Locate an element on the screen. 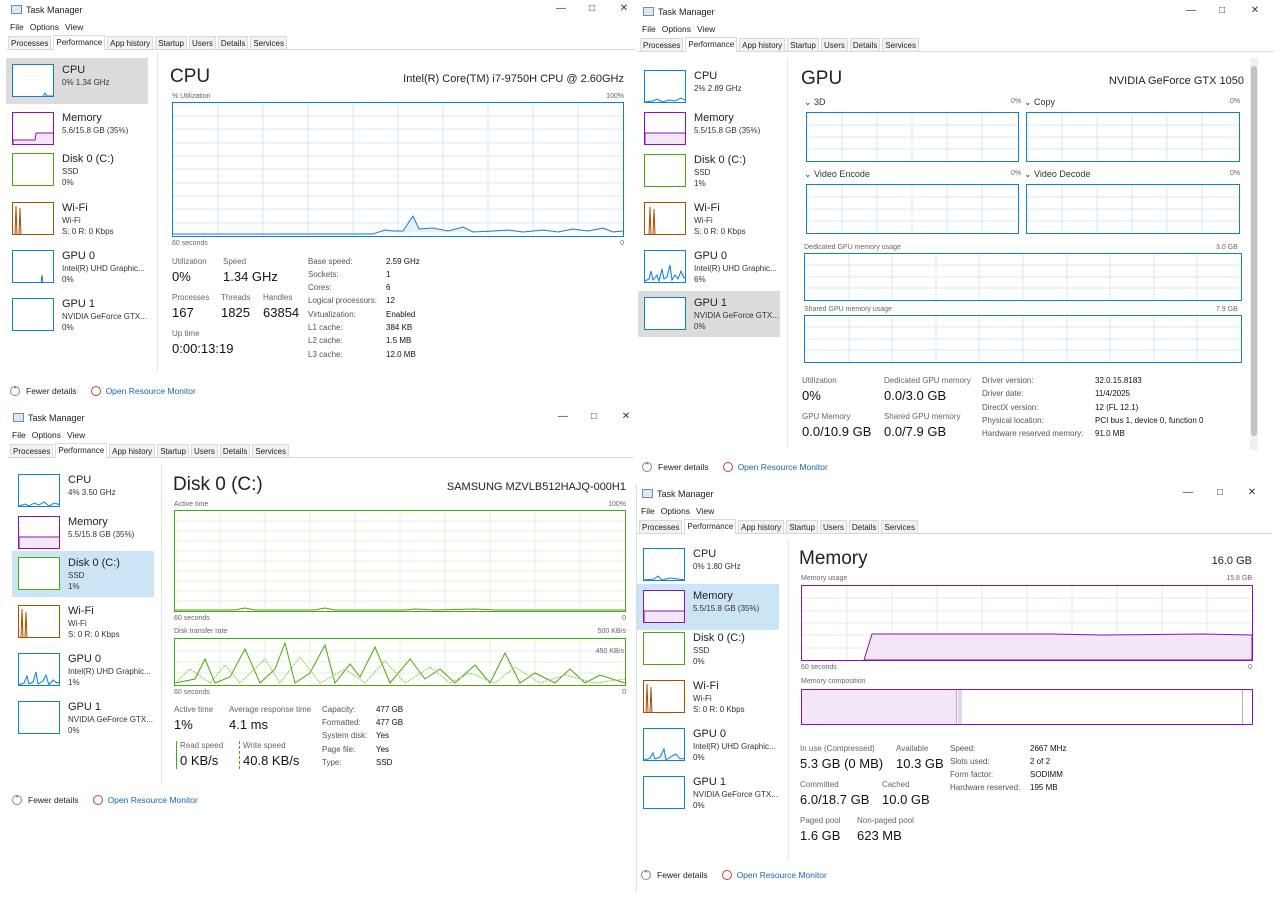 The height and width of the screenshot is (902, 1280). sidebar-item-memory: Memory 5.6/15.8 GB (35%) is located at coordinates (77, 129).